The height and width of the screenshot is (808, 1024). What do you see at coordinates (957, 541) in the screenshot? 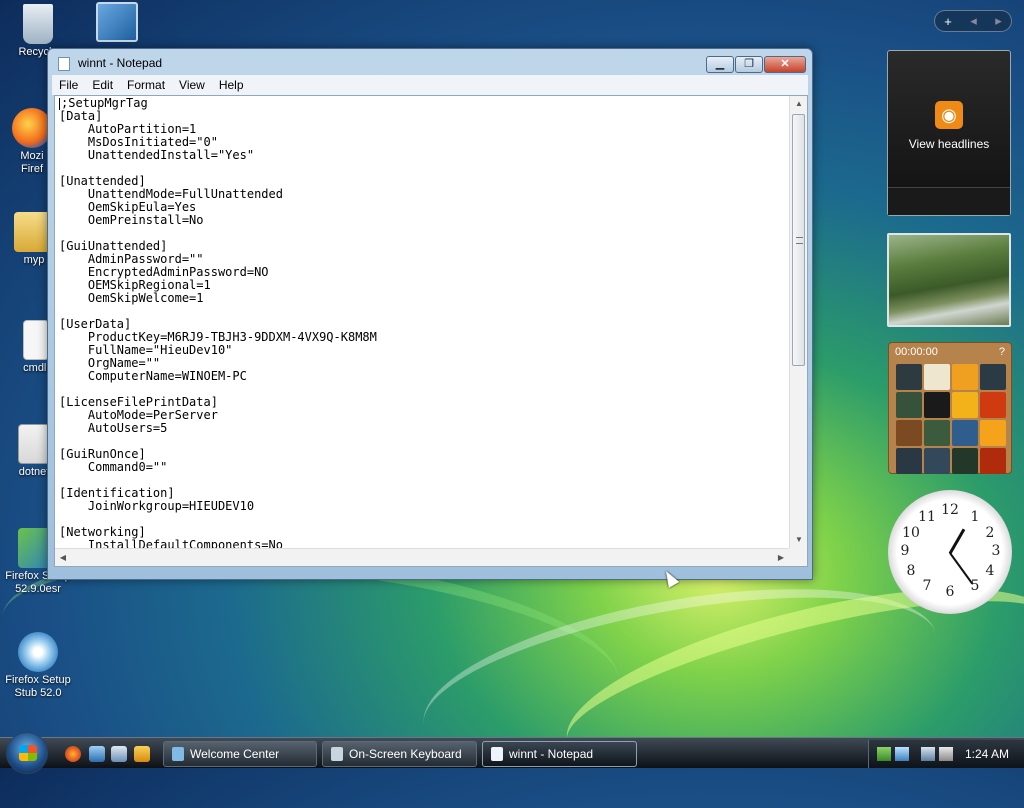
I see `clock-hour-hand` at bounding box center [957, 541].